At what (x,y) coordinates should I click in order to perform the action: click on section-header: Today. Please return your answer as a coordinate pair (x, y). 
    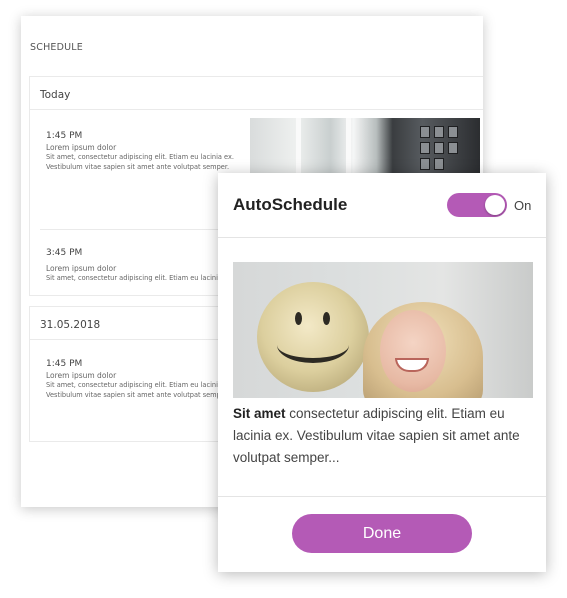
    Looking at the image, I should click on (256, 93).